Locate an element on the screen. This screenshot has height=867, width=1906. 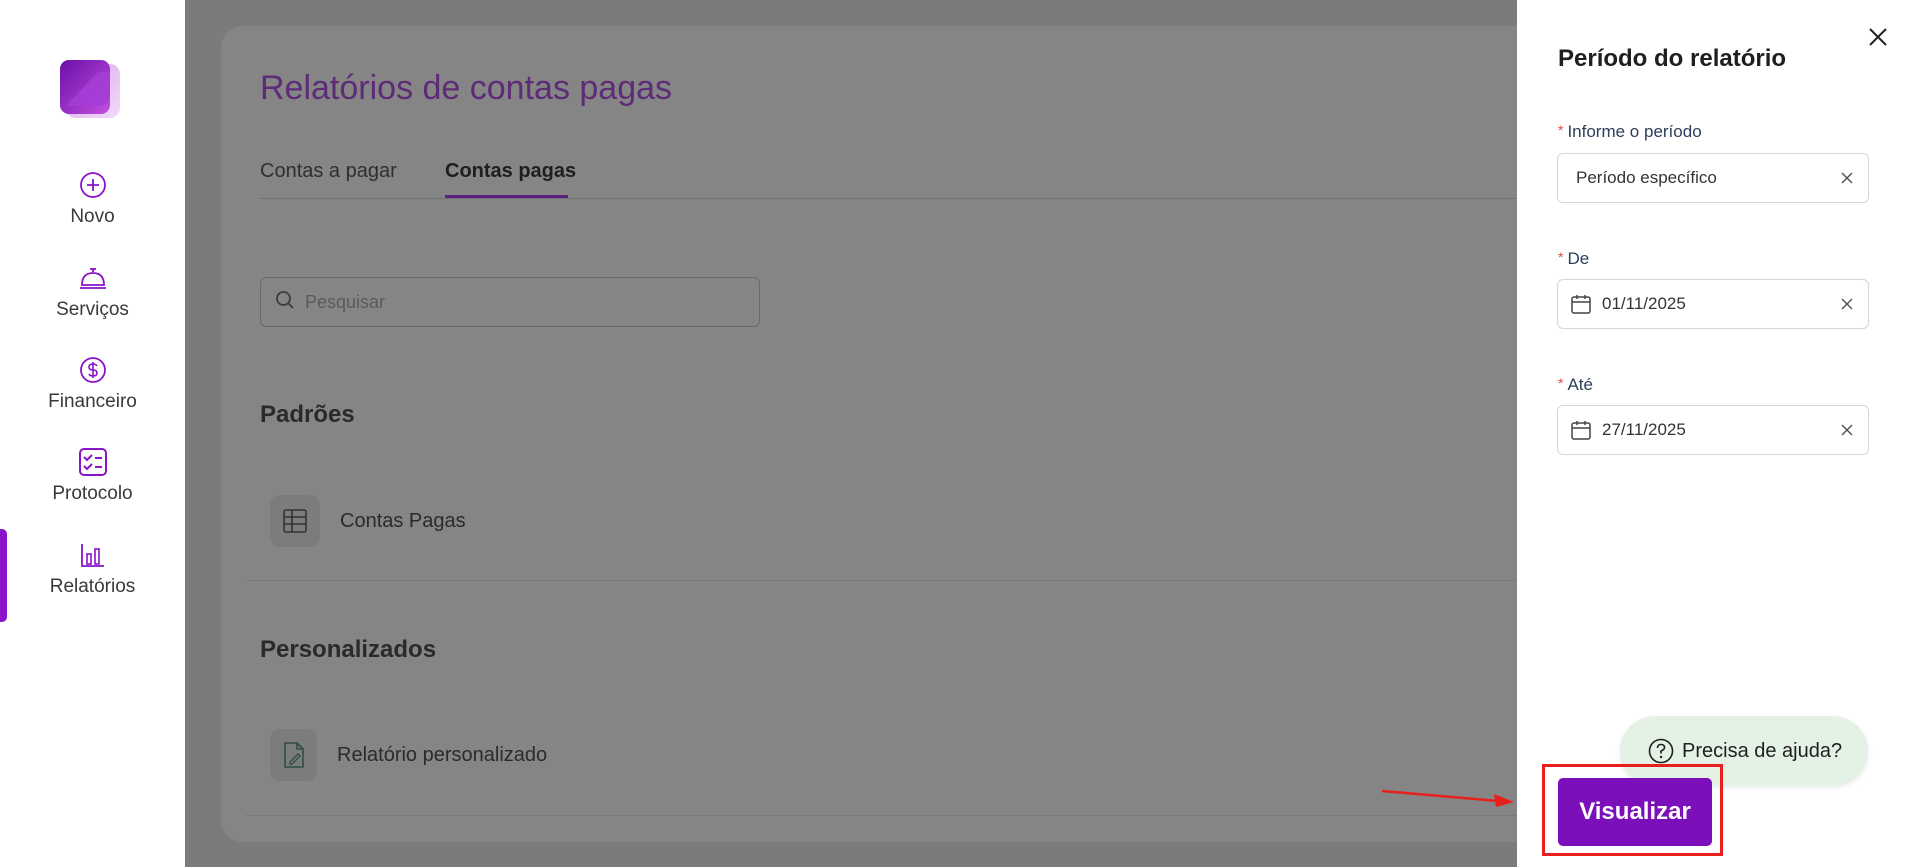
date-from-value: 01/11/2025 is located at coordinates (1644, 303).